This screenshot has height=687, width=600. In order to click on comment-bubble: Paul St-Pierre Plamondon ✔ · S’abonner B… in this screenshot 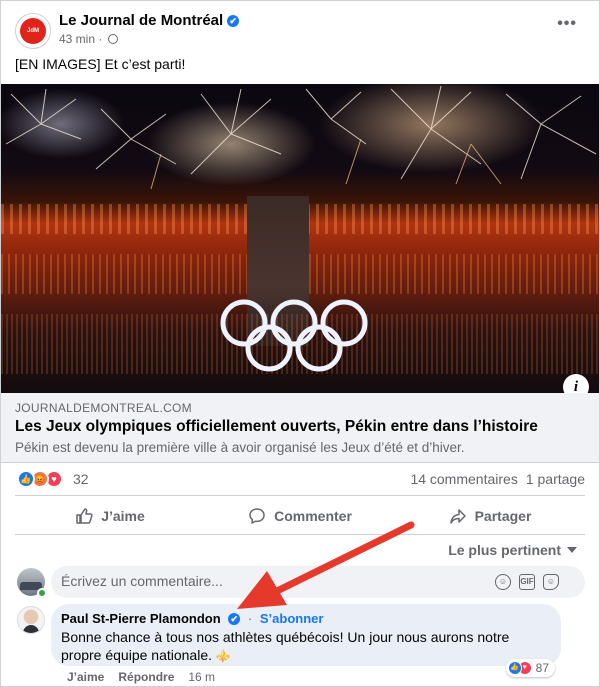, I will do `click(306, 635)`.